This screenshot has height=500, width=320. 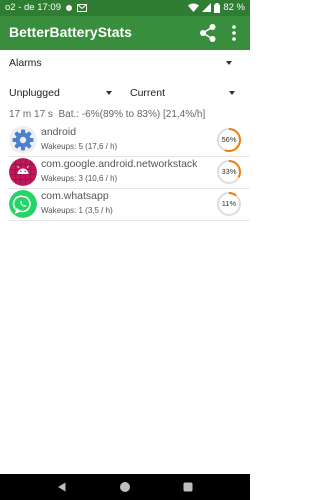 I want to click on mail-icon, so click(x=82, y=7).